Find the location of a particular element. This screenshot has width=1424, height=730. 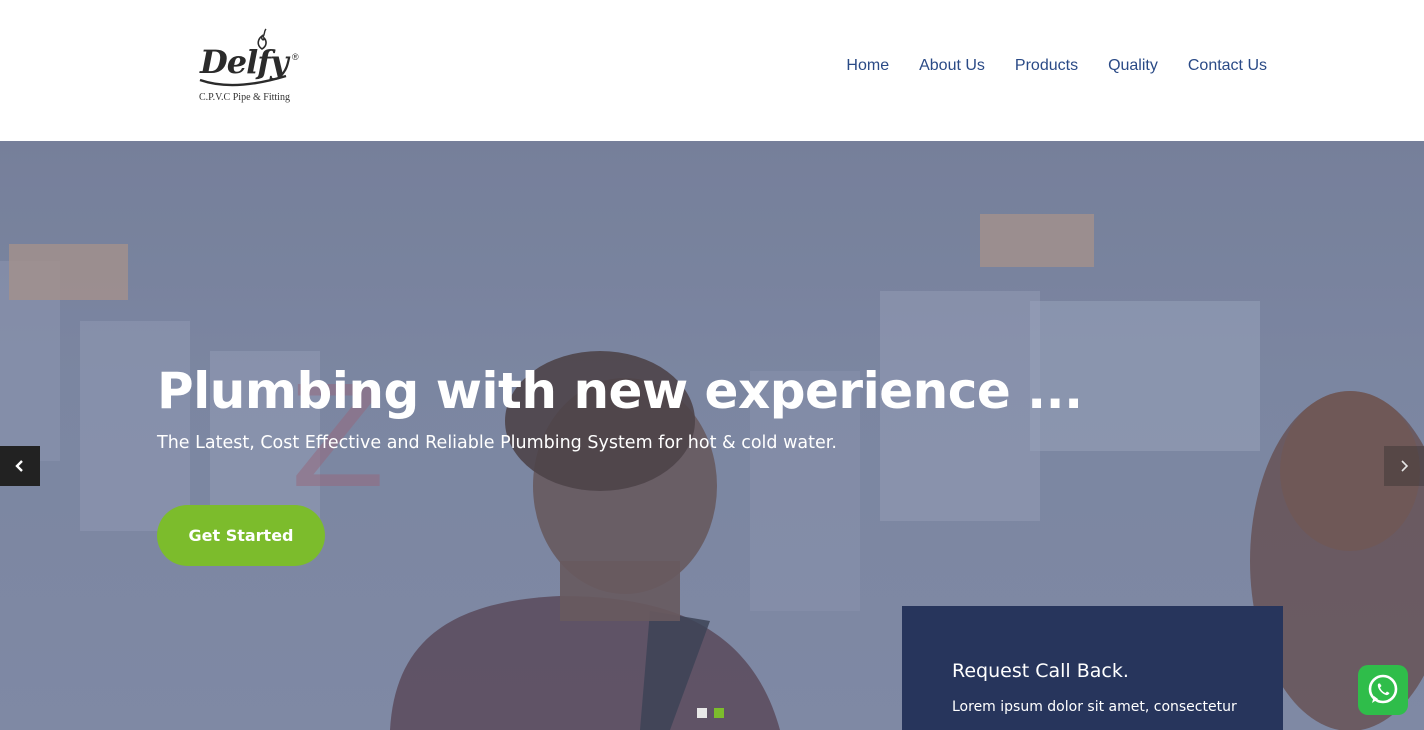

whatsapp-chat-button is located at coordinates (1383, 690).